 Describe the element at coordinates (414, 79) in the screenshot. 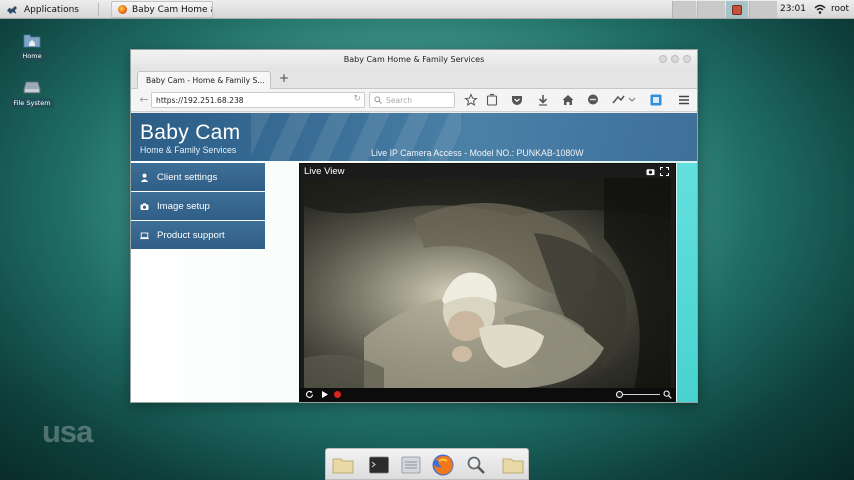

I see `tab-strip: Baby Cam - Home & Family S... +` at that location.